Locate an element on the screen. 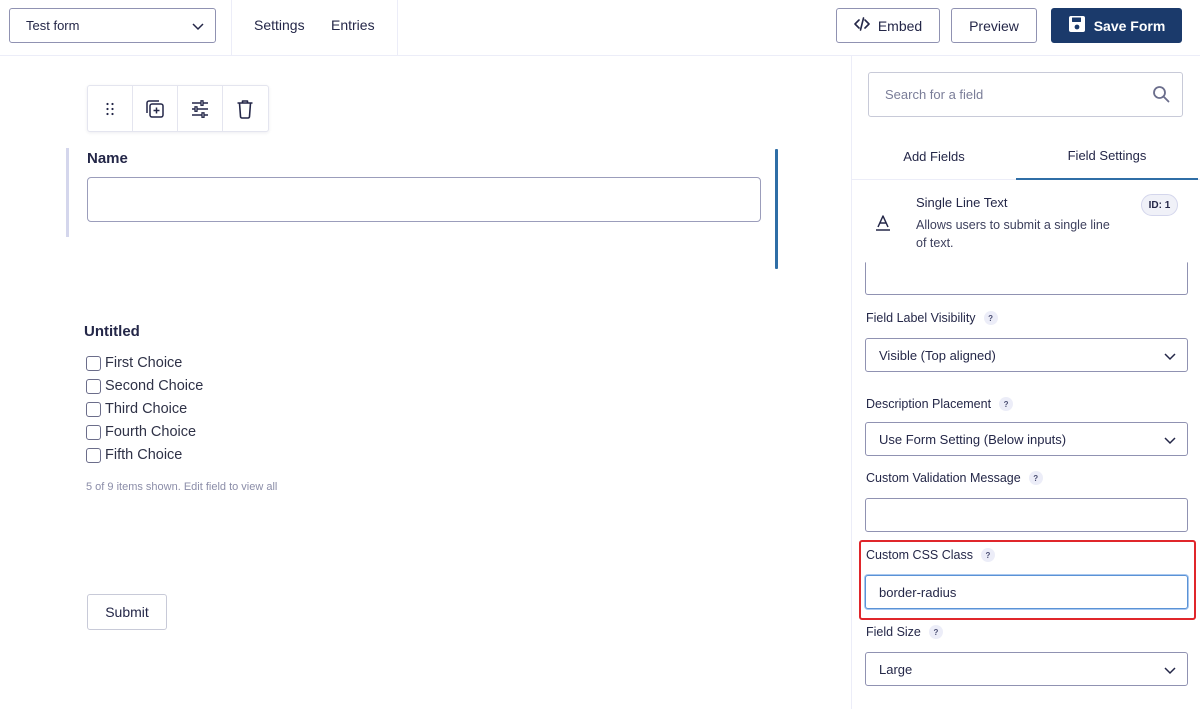  drag-handle-icon is located at coordinates (110, 108).